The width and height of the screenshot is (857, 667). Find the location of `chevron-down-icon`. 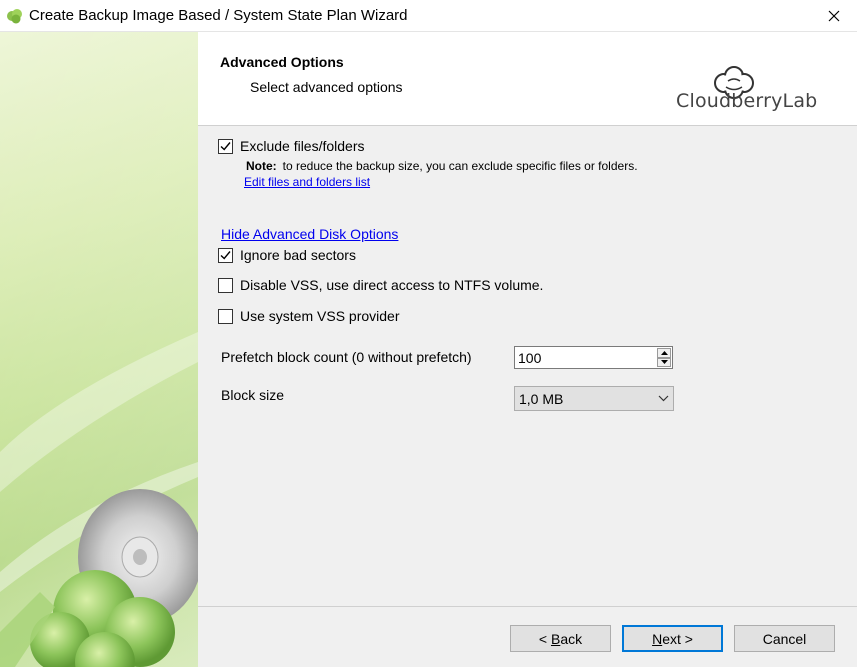

chevron-down-icon is located at coordinates (663, 398).